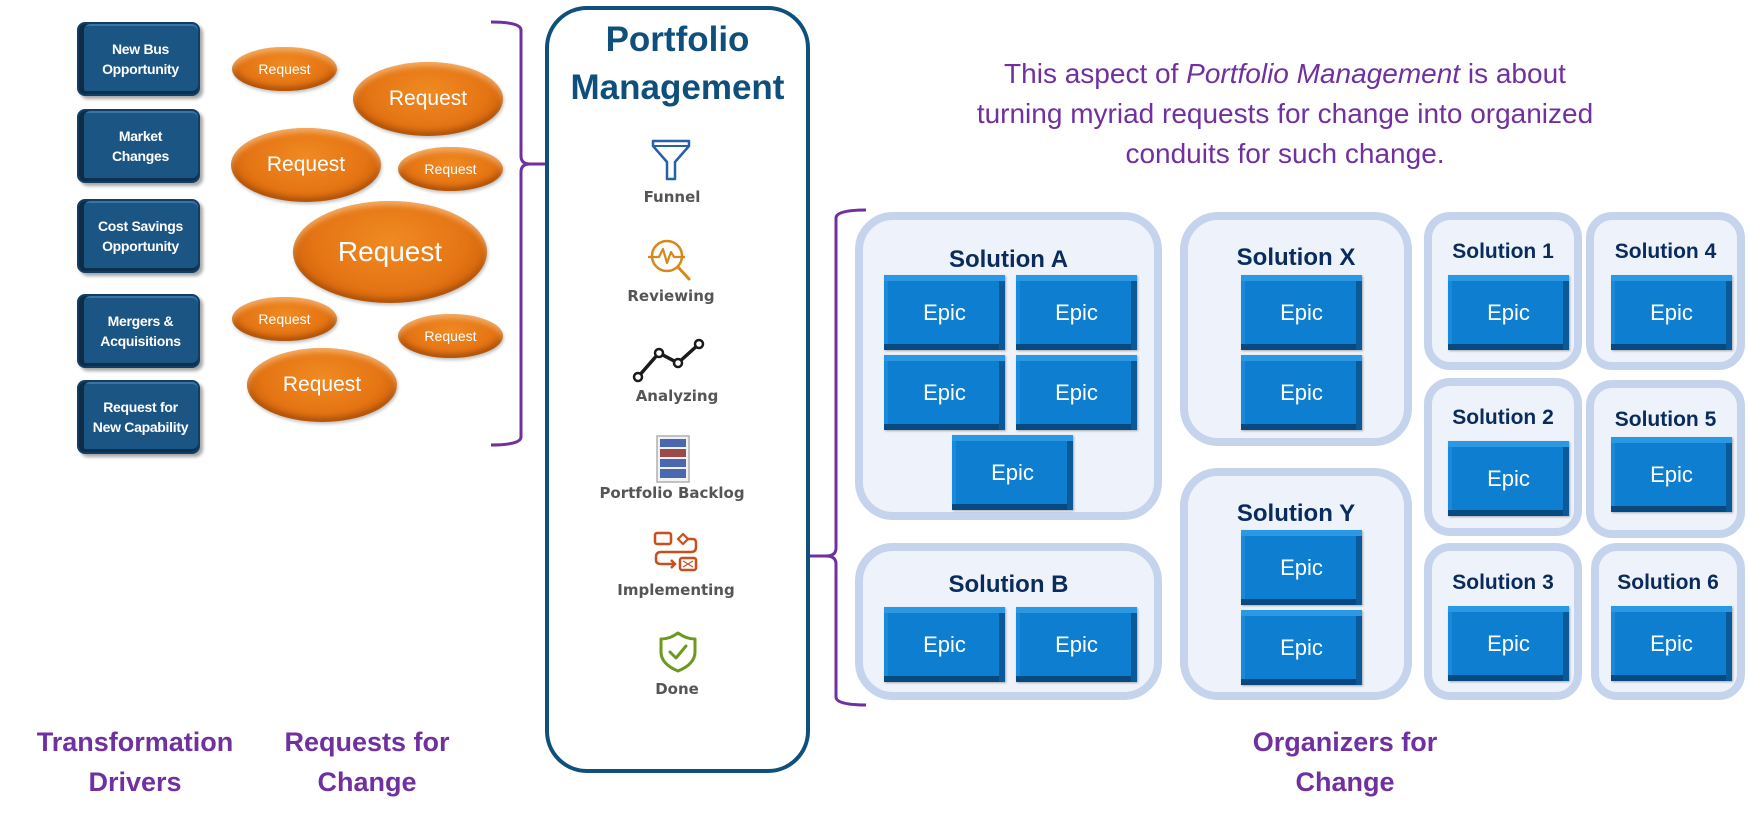  Describe the element at coordinates (677, 689) in the screenshot. I see `stage-label-done: Done` at that location.